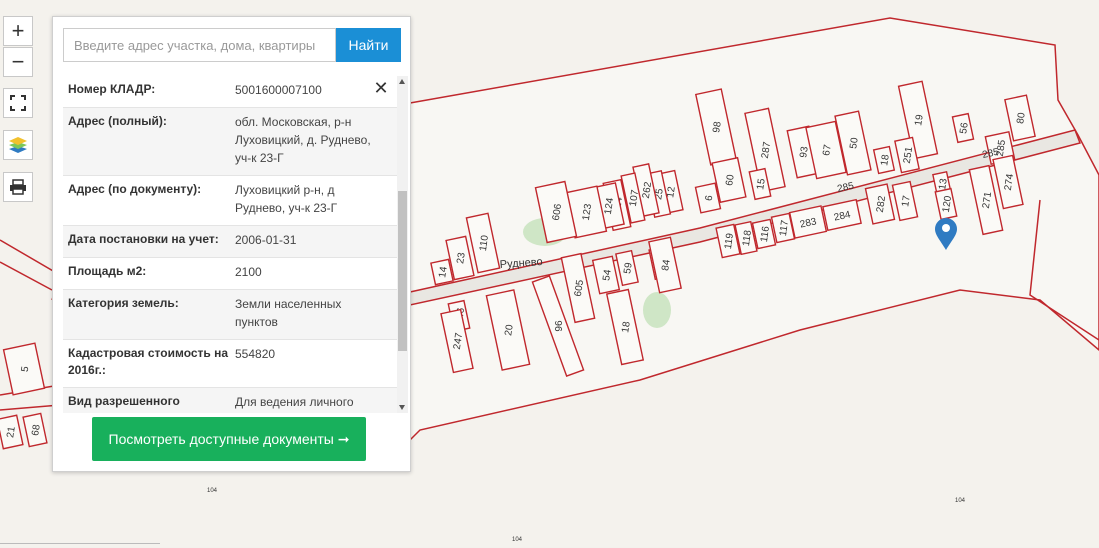 The height and width of the screenshot is (548, 1099). What do you see at coordinates (107, 271) in the screenshot?
I see `info-key: Площадь м2:` at bounding box center [107, 271].